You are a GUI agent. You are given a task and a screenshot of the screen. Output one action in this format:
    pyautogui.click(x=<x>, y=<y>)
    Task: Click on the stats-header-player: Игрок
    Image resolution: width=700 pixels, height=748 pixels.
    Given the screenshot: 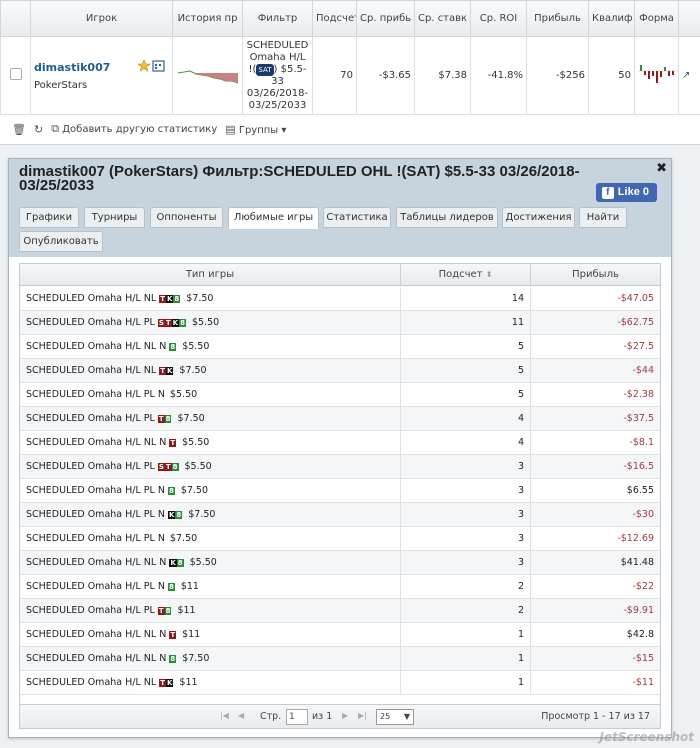 What is the action you would take?
    pyautogui.click(x=101, y=18)
    